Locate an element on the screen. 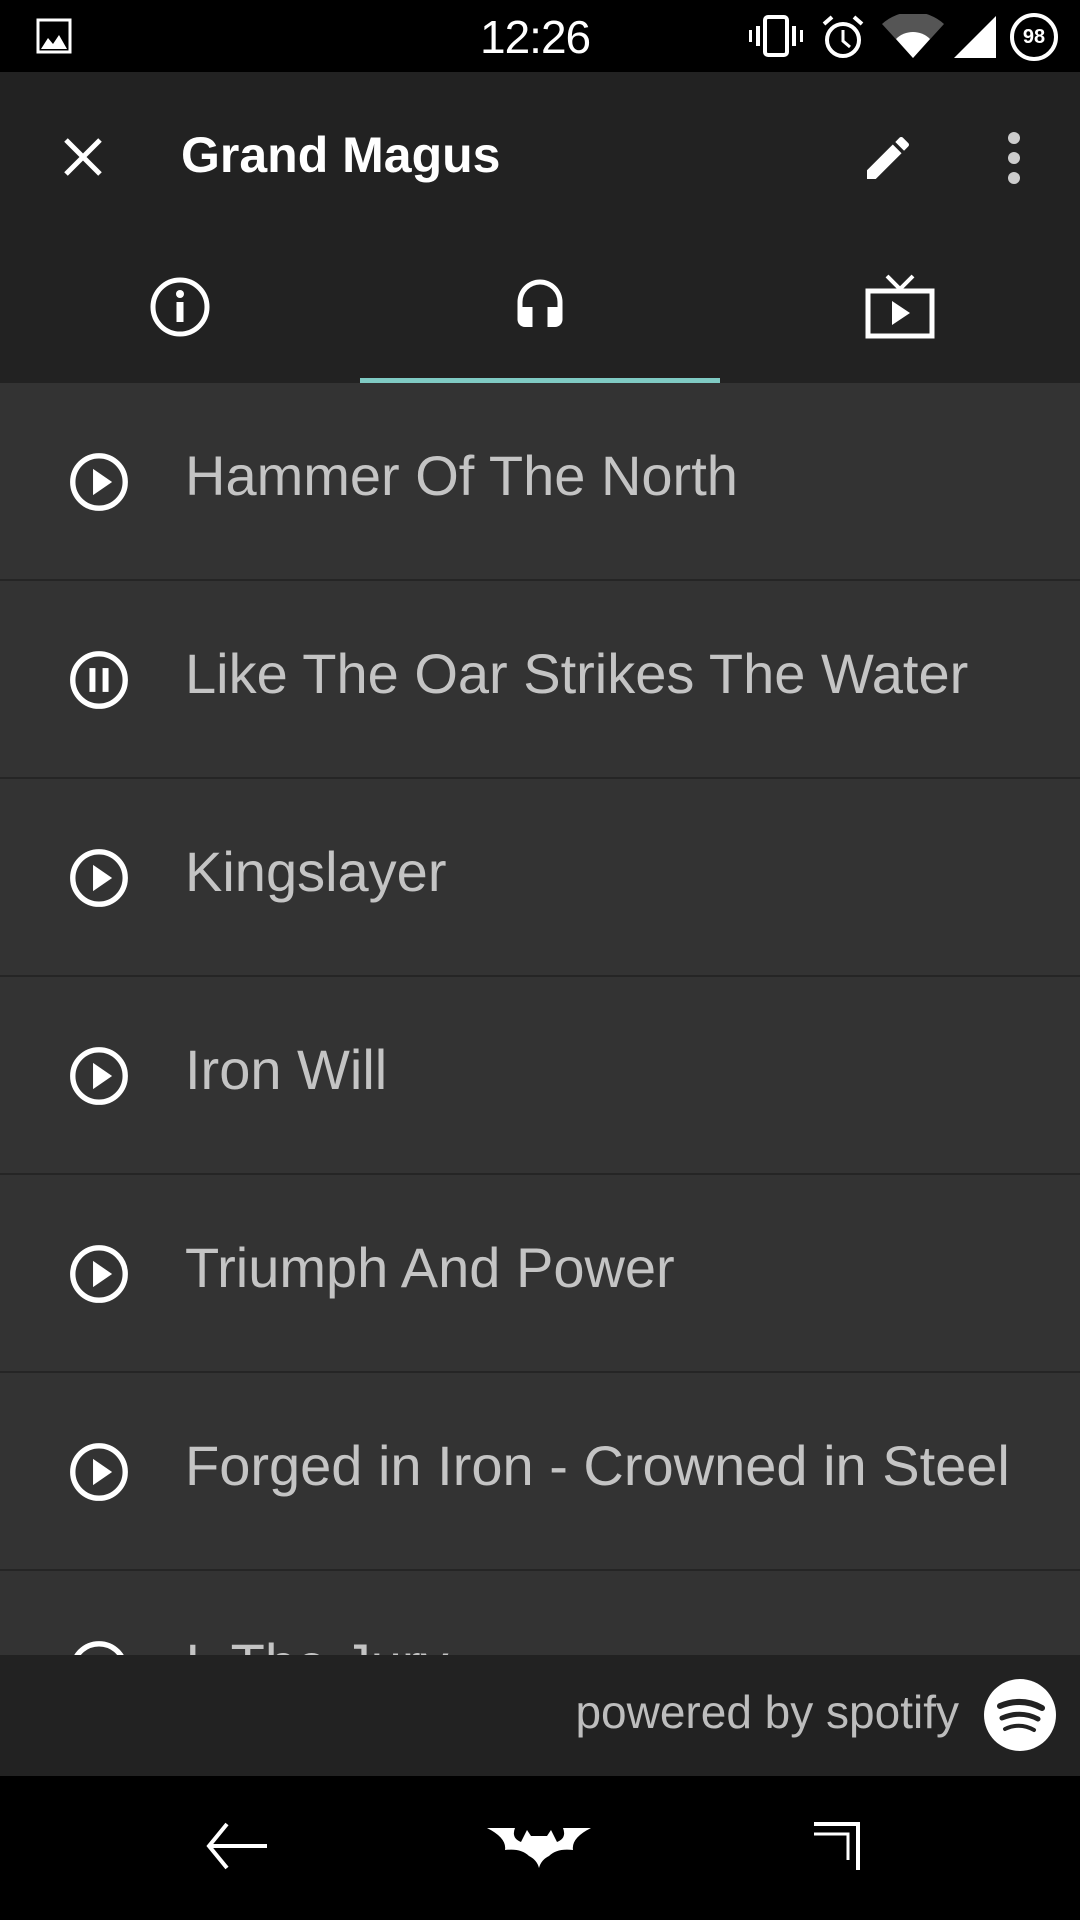 The width and height of the screenshot is (1080, 1920). spotify-logo is located at coordinates (1020, 1715).